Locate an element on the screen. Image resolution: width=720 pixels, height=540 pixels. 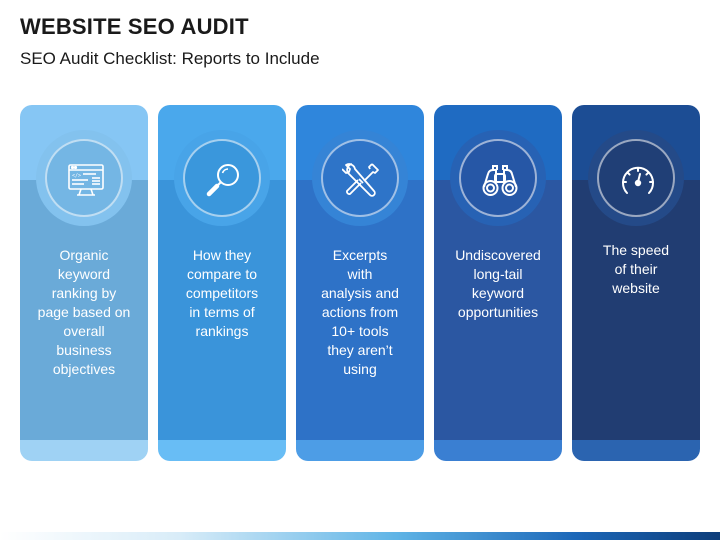
icon-ring: </> is located at coordinates (84, 178).